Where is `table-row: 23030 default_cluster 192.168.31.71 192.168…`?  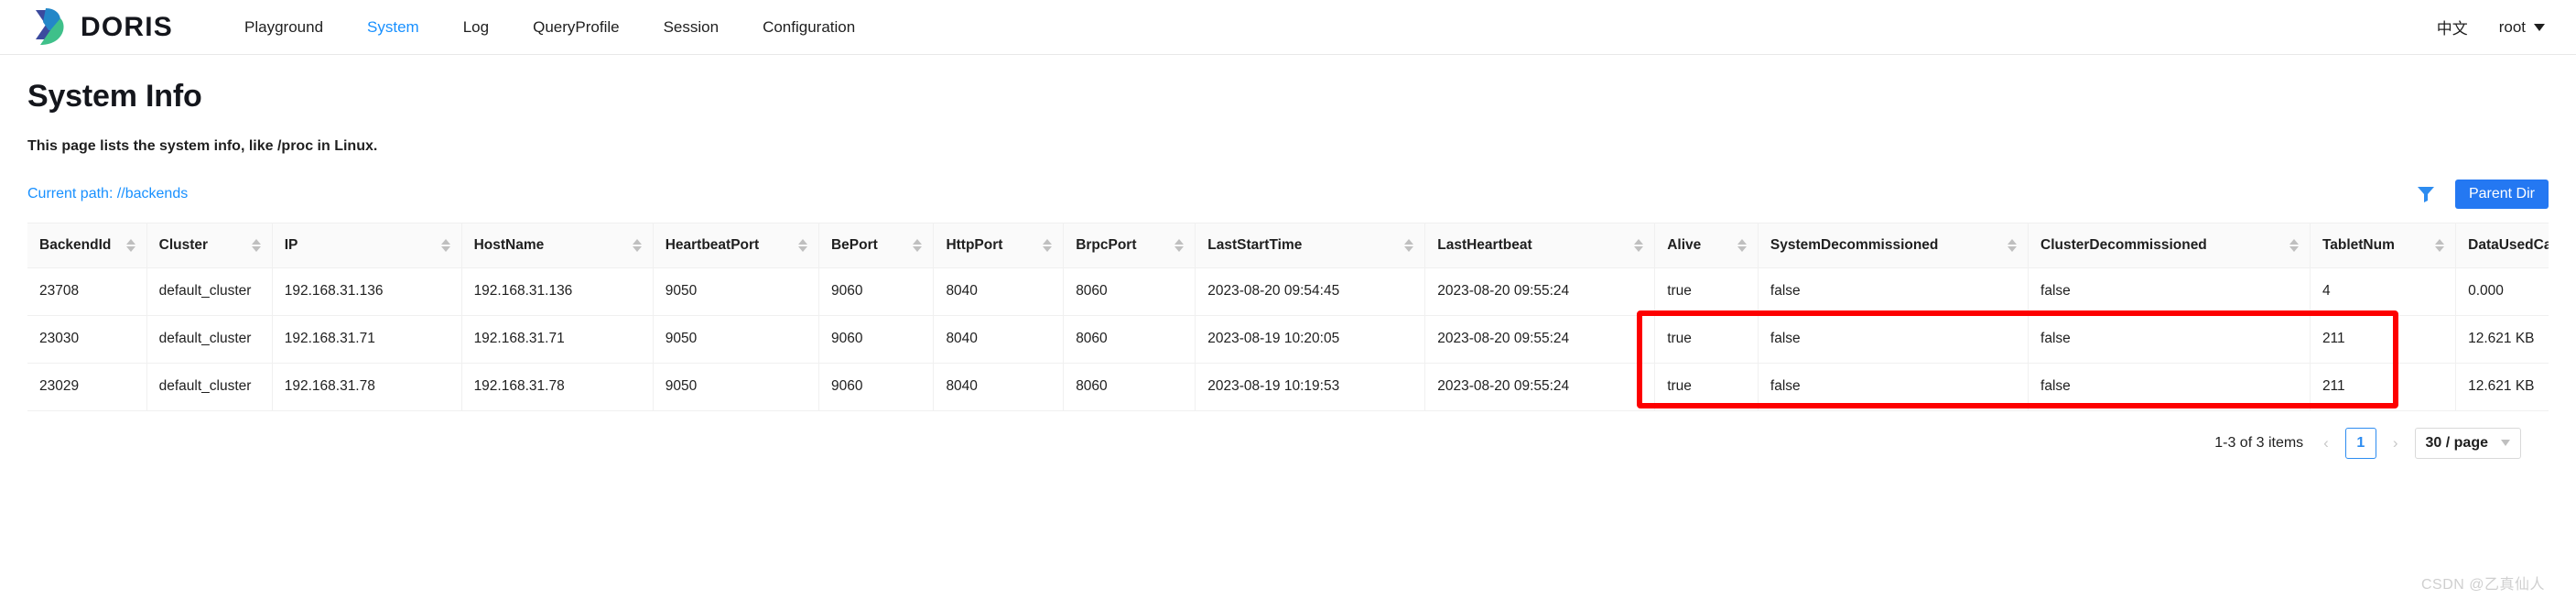
table-row: 23030 default_cluster 192.168.31.71 192.168… is located at coordinates (1288, 339).